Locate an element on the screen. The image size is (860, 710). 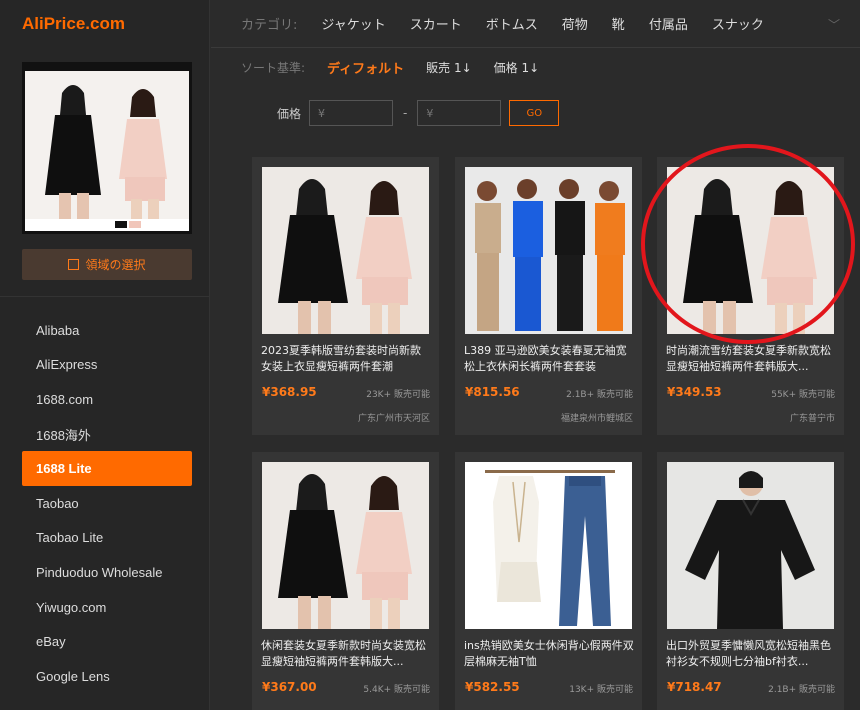
sort-bar: ソート基準: ディフォルト 販売 1↓ 価格 1↓ is located at coordinates (401, 67).